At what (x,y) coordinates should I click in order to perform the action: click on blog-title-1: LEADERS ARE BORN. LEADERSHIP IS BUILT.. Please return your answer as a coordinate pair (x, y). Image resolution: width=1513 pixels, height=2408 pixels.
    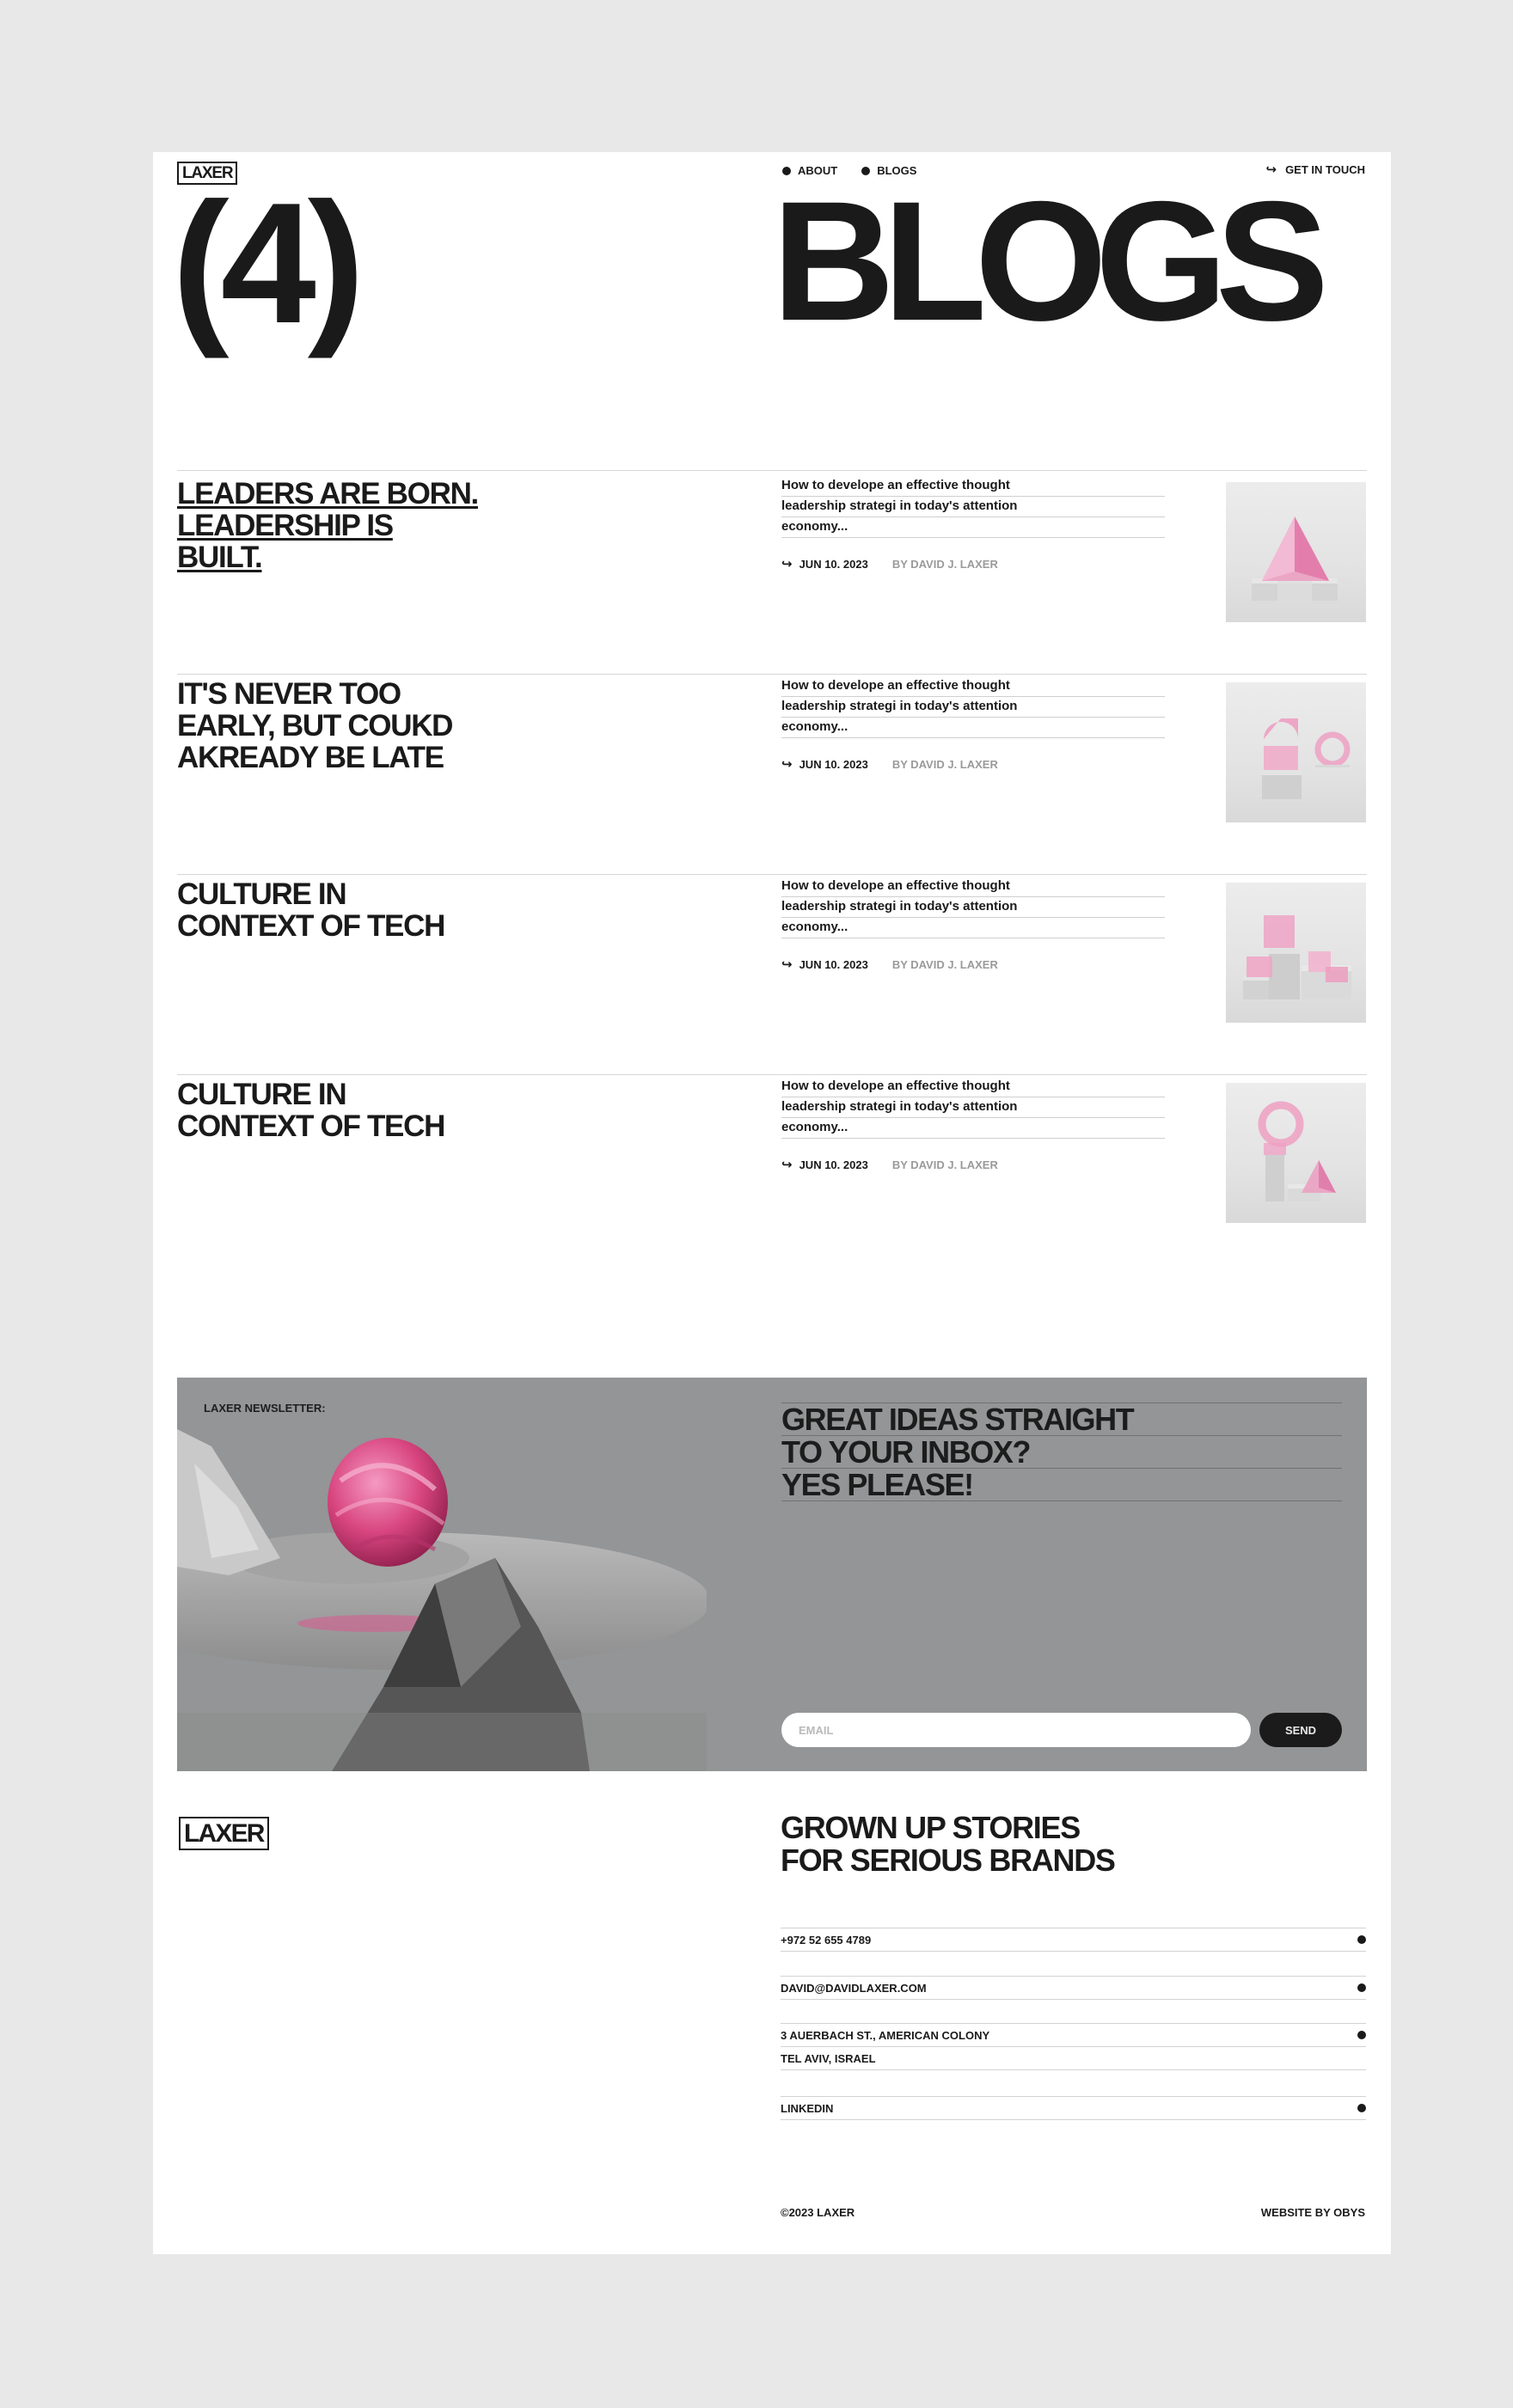
    Looking at the image, I should click on (328, 526).